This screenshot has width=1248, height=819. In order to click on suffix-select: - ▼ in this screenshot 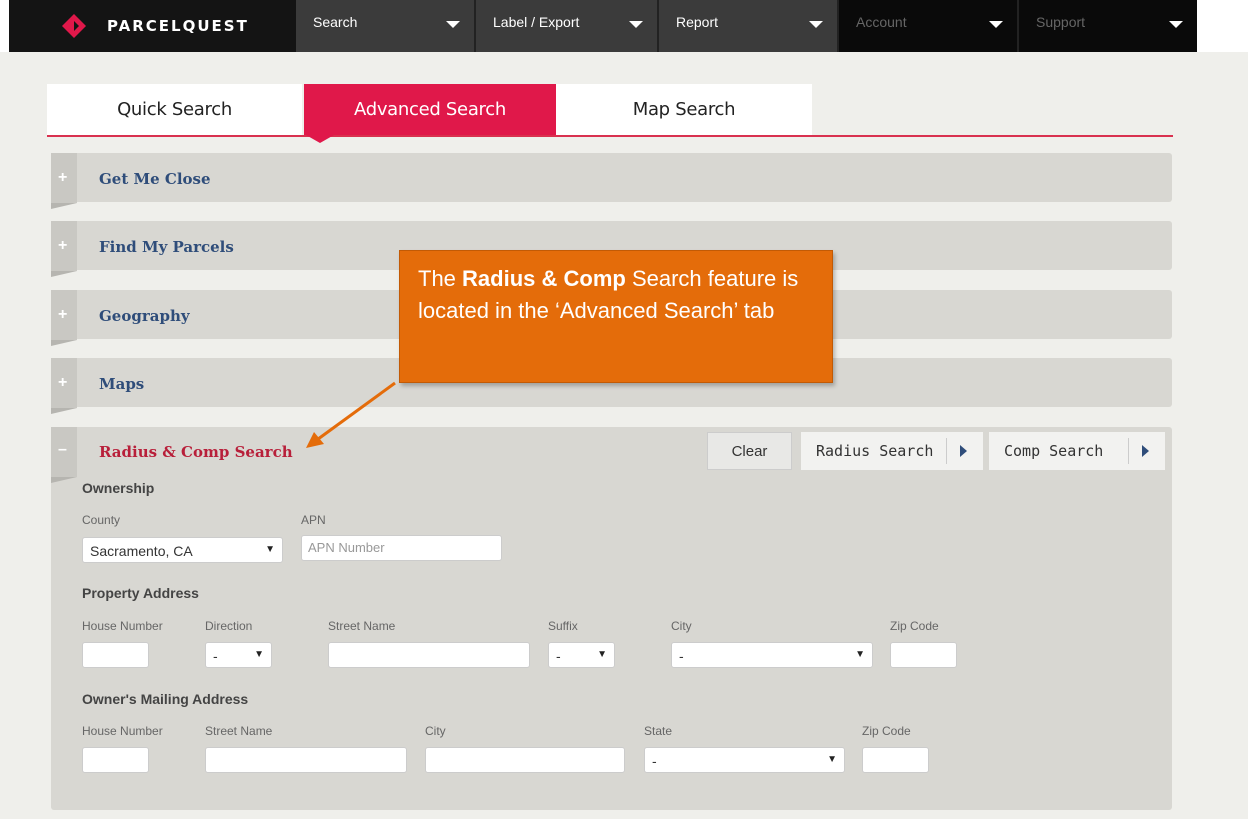, I will do `click(581, 655)`.